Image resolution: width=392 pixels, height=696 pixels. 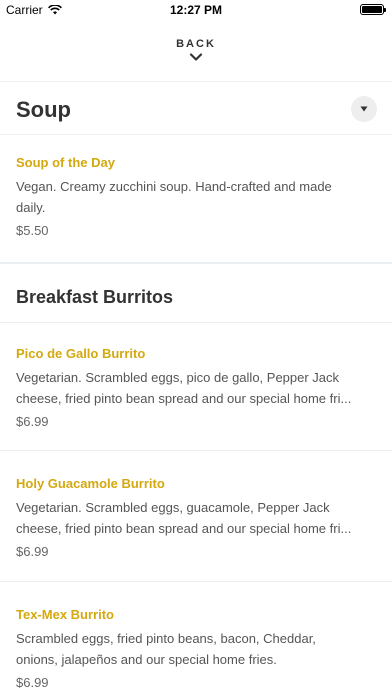 What do you see at coordinates (90, 483) in the screenshot?
I see `item-name: Holy Guacamole Burrito` at bounding box center [90, 483].